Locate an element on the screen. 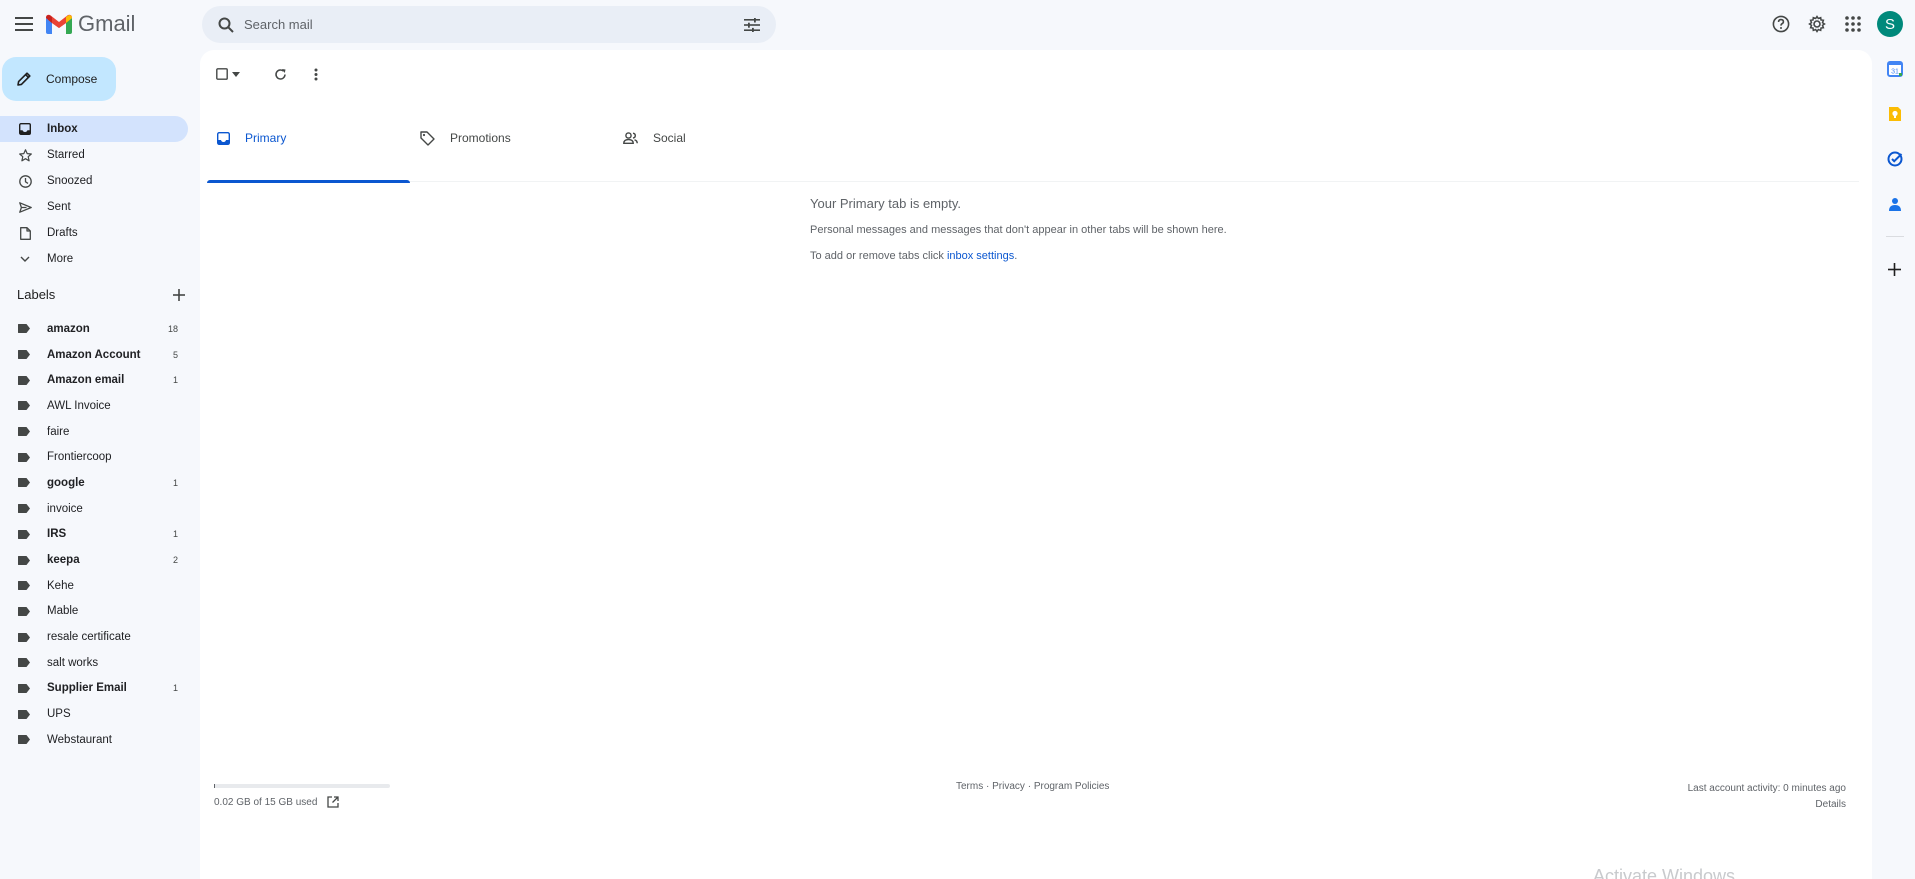 This screenshot has width=1915, height=879. sidebar-item-starred: Starred is located at coordinates (94, 155).